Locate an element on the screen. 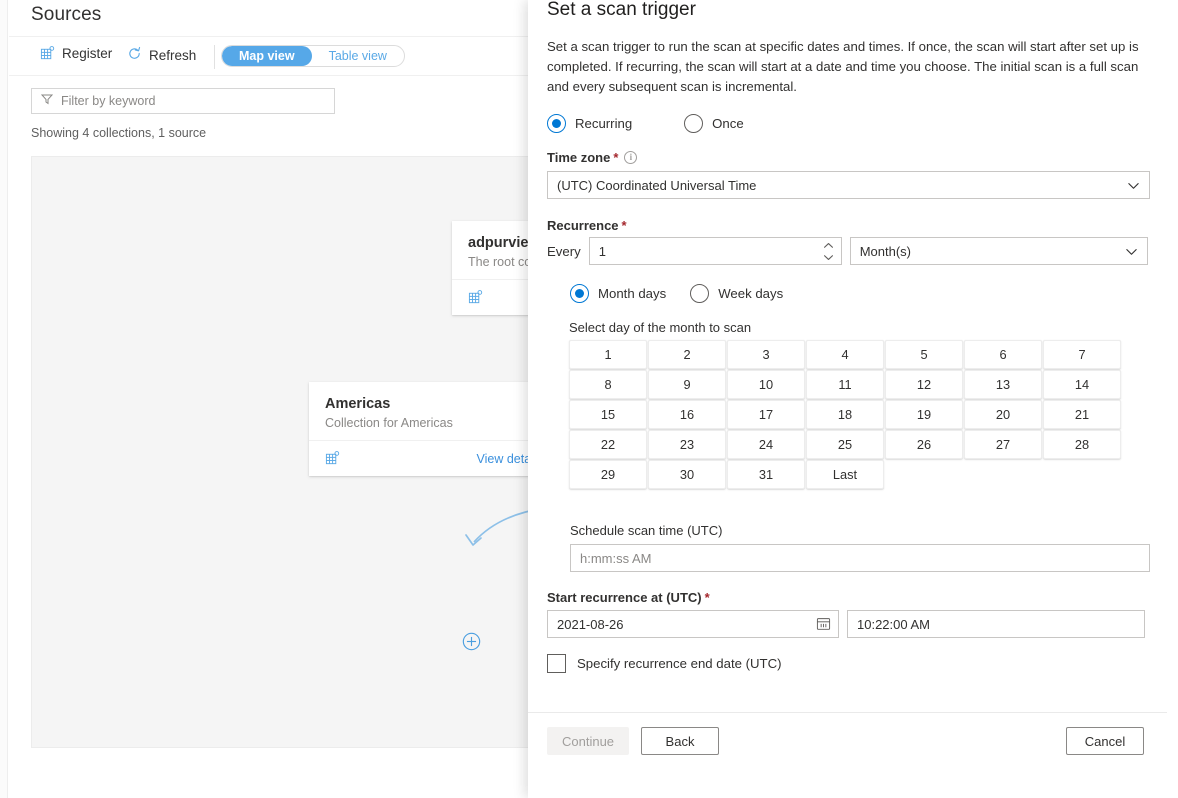 This screenshot has height=798, width=1178. tab-map-view: Map view is located at coordinates (267, 56).